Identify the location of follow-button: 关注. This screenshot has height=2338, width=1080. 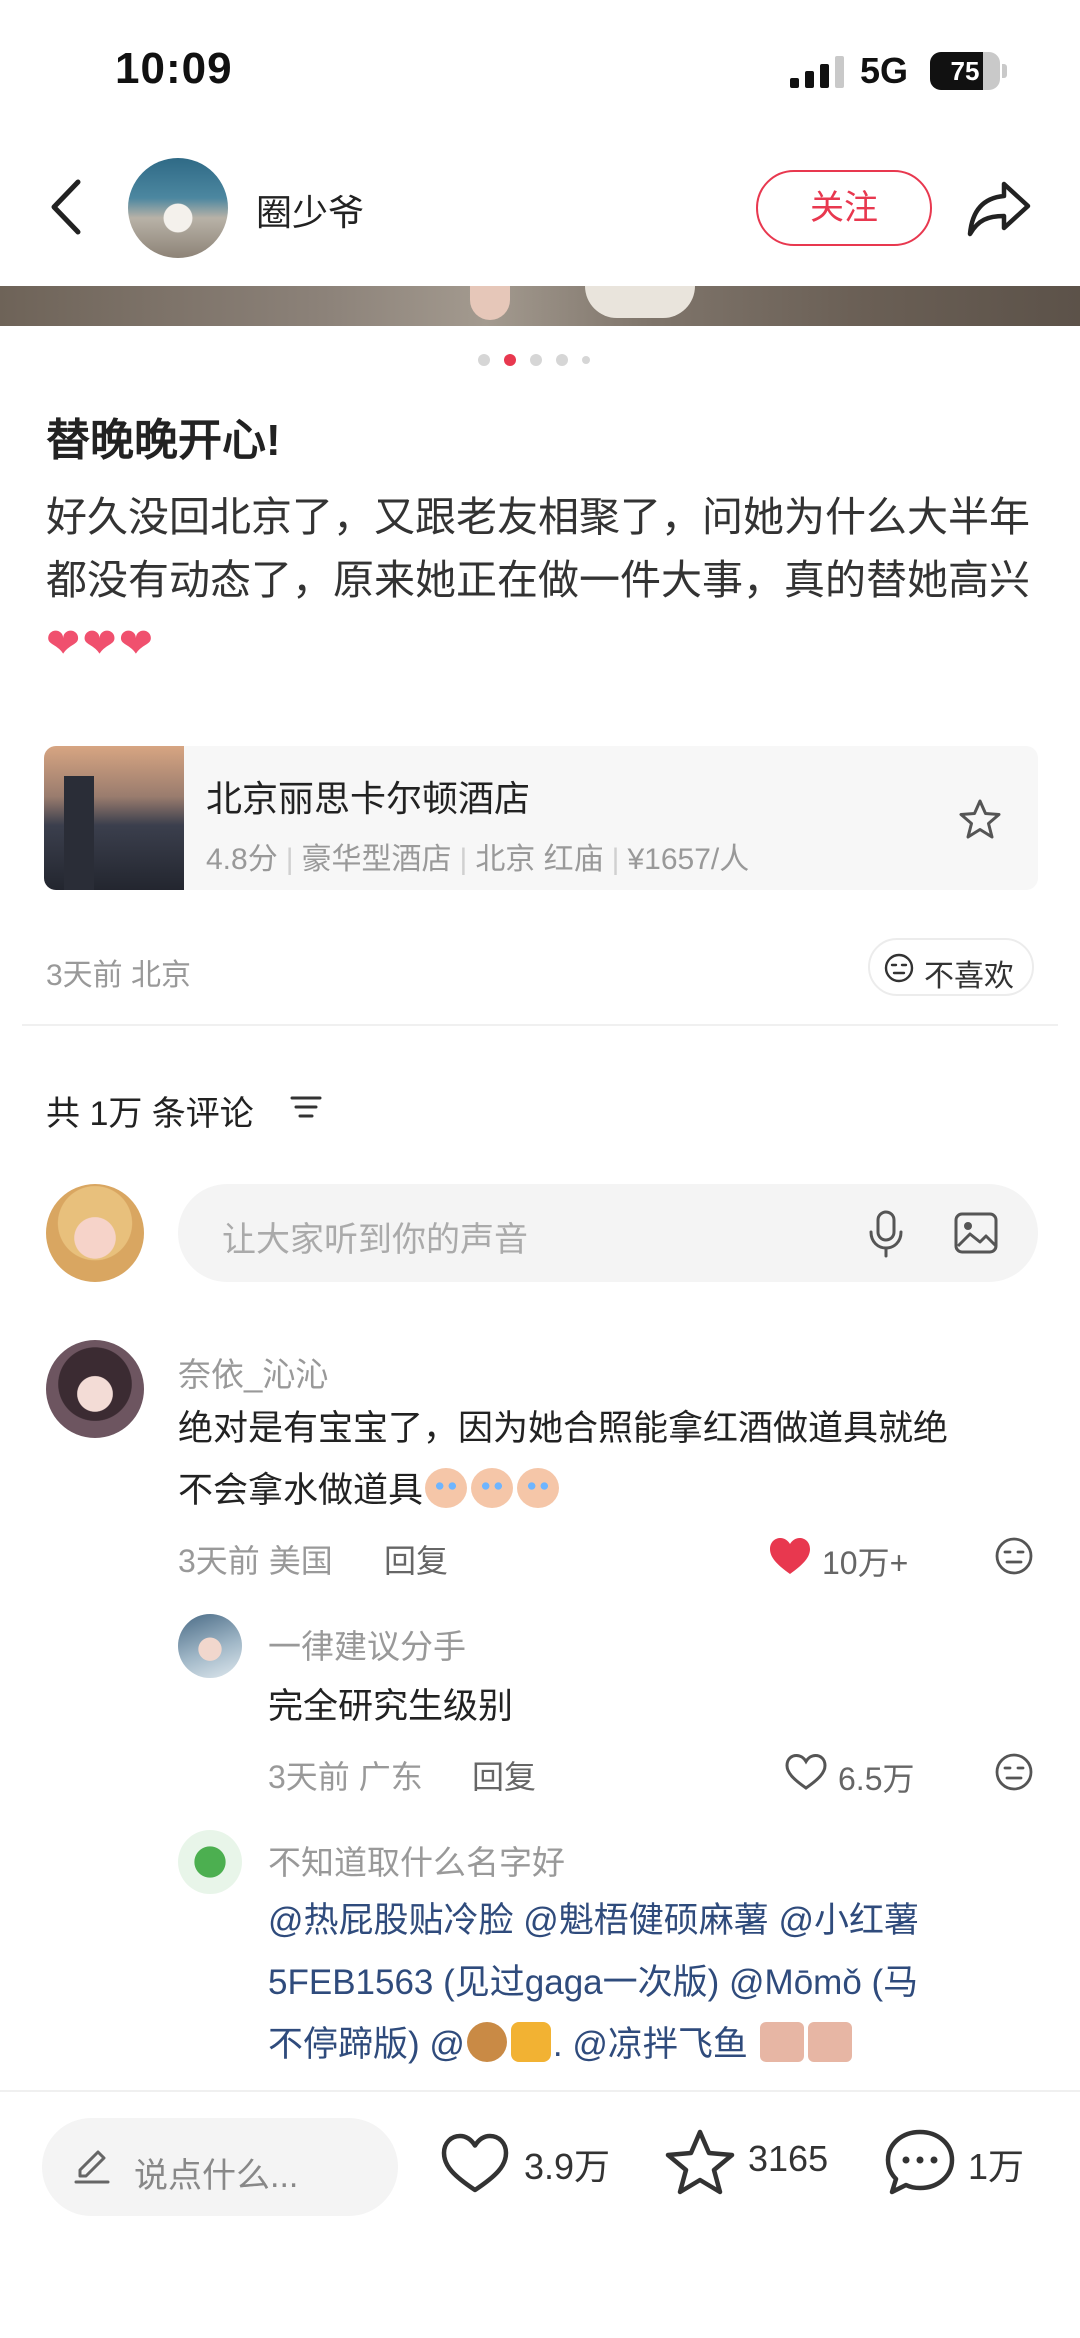
(844, 208).